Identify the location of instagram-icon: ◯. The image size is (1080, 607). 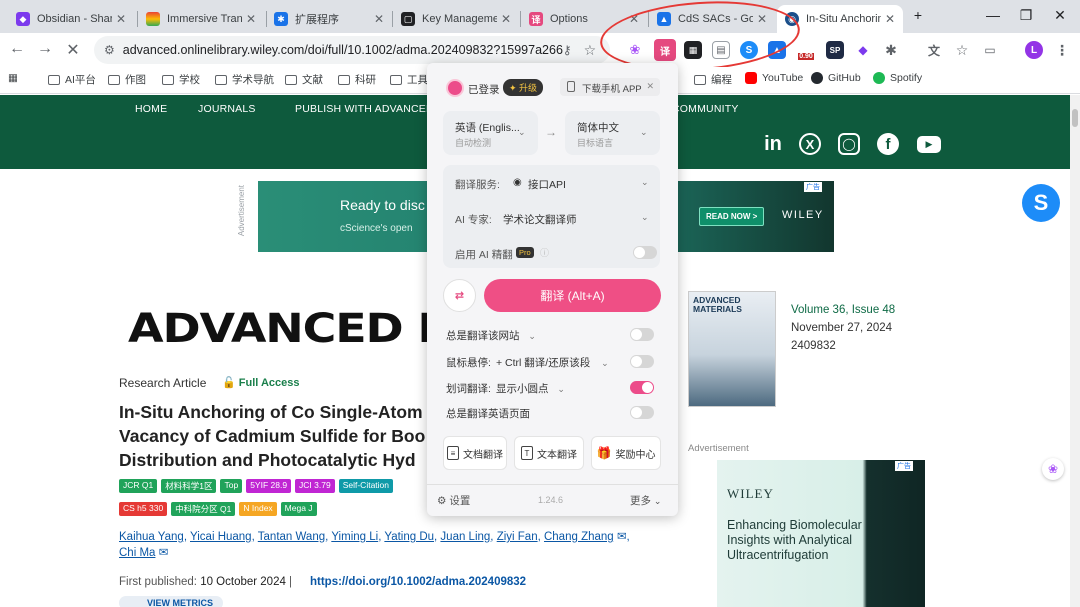
(849, 144).